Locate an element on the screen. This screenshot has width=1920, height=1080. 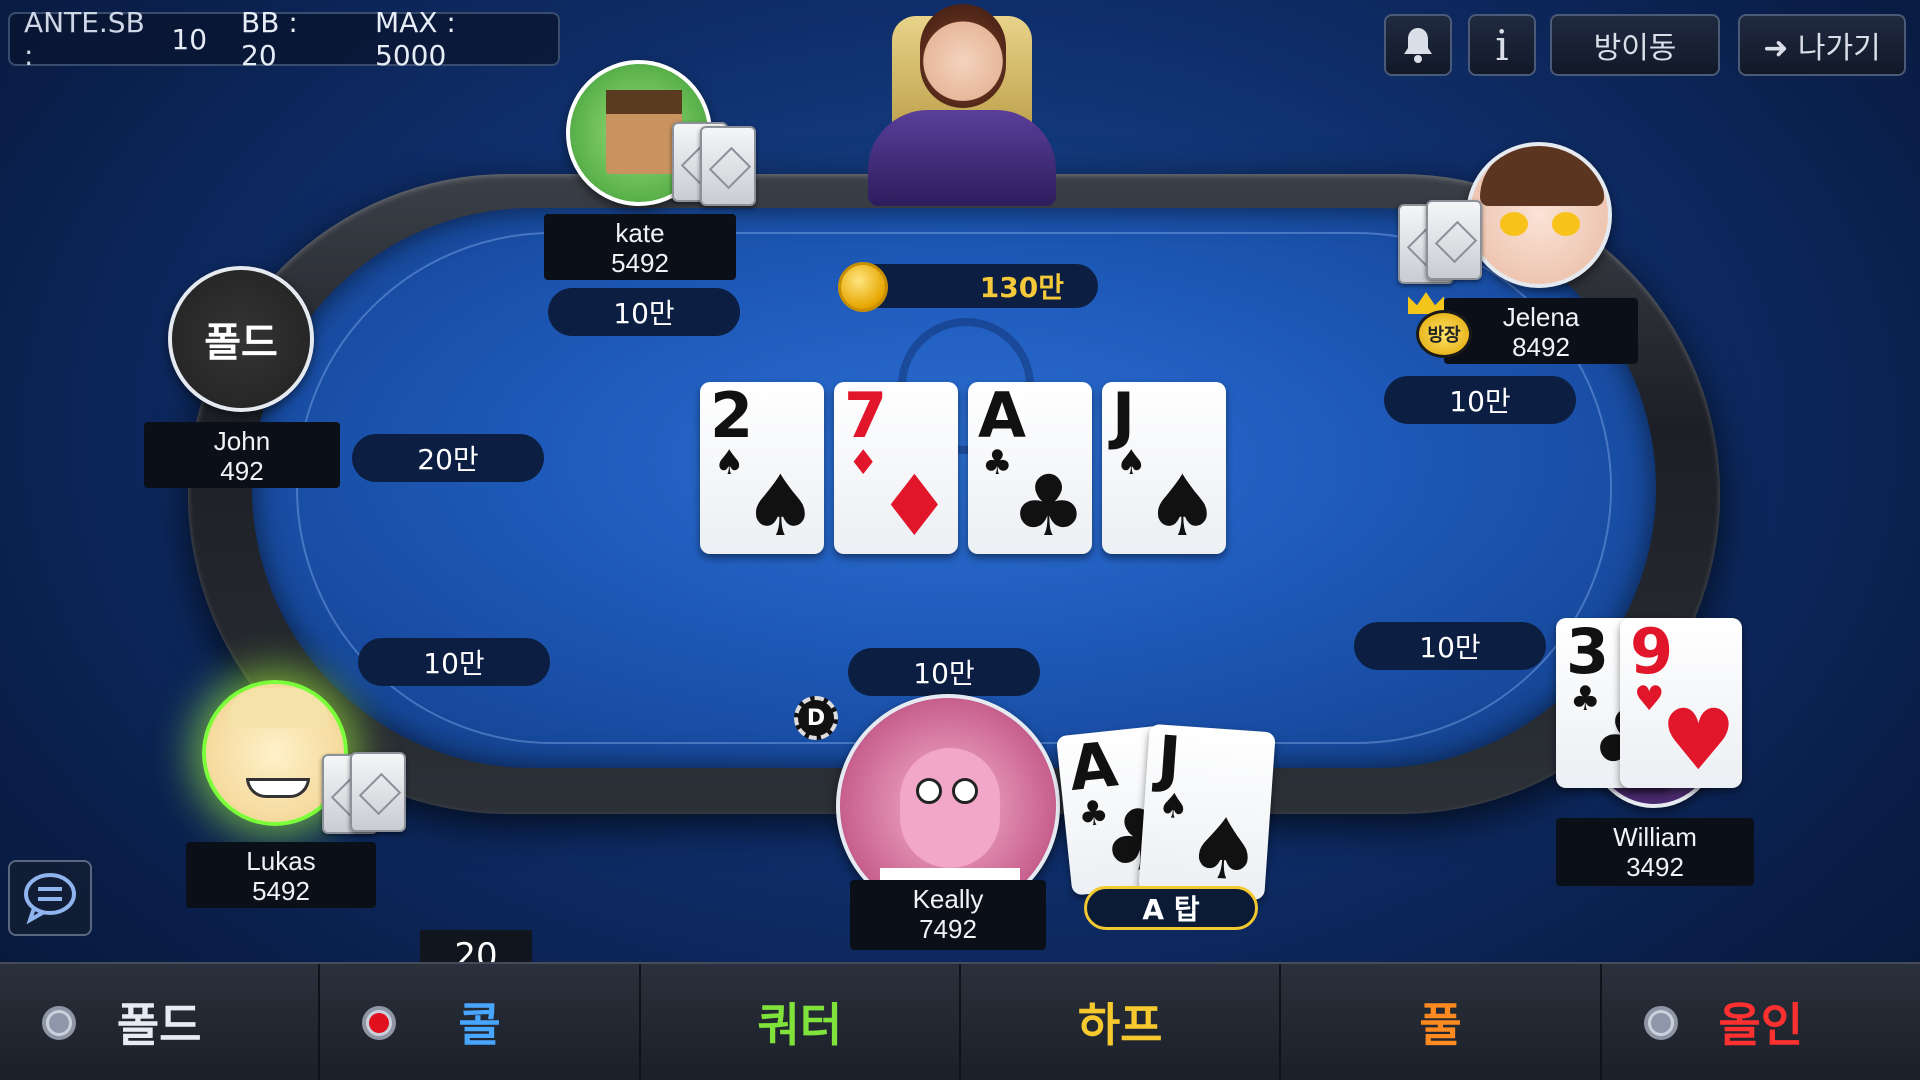
host-badge: 방장 is located at coordinates (1444, 334).